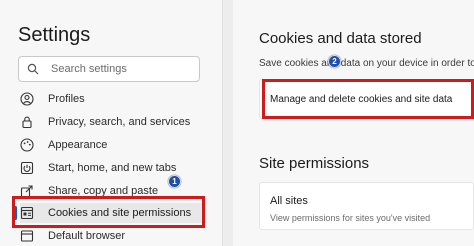 The image size is (474, 246). Describe the element at coordinates (27, 122) in the screenshot. I see `lock-icon` at that location.